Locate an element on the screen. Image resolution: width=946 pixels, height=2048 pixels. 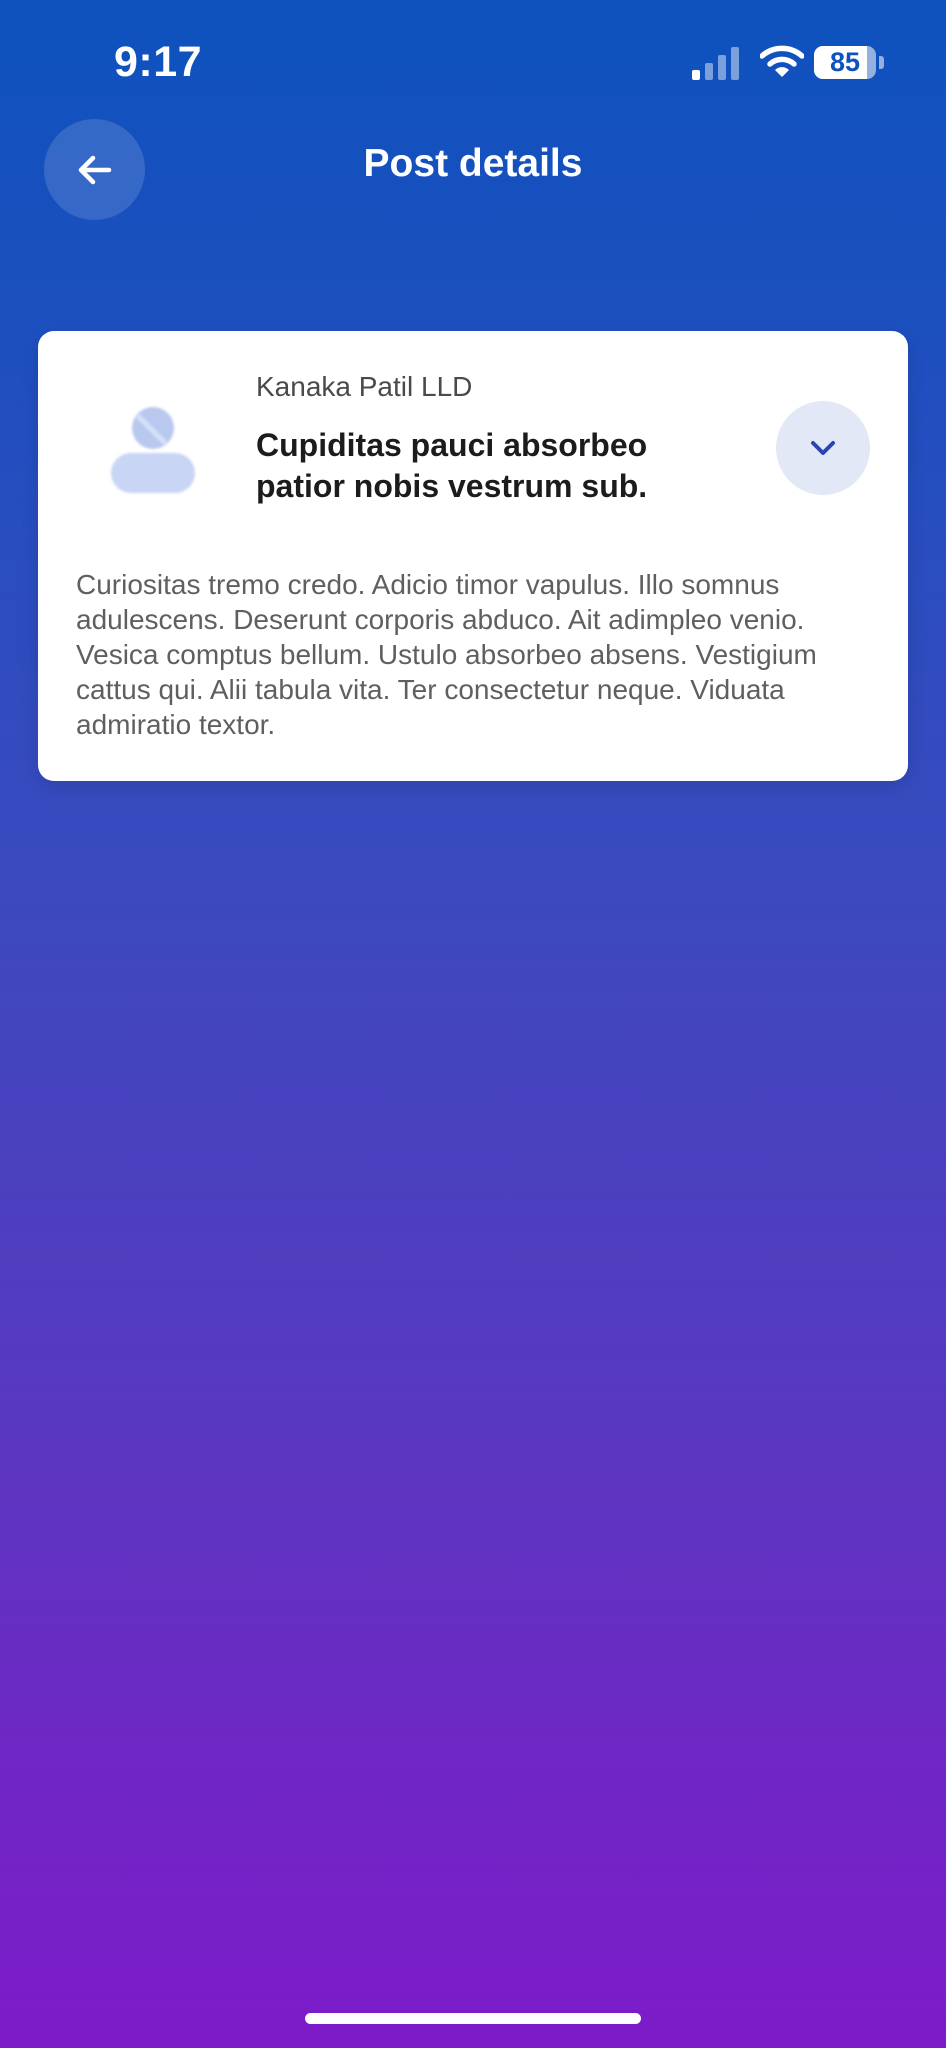
battery-icon: 85 is located at coordinates (850, 63).